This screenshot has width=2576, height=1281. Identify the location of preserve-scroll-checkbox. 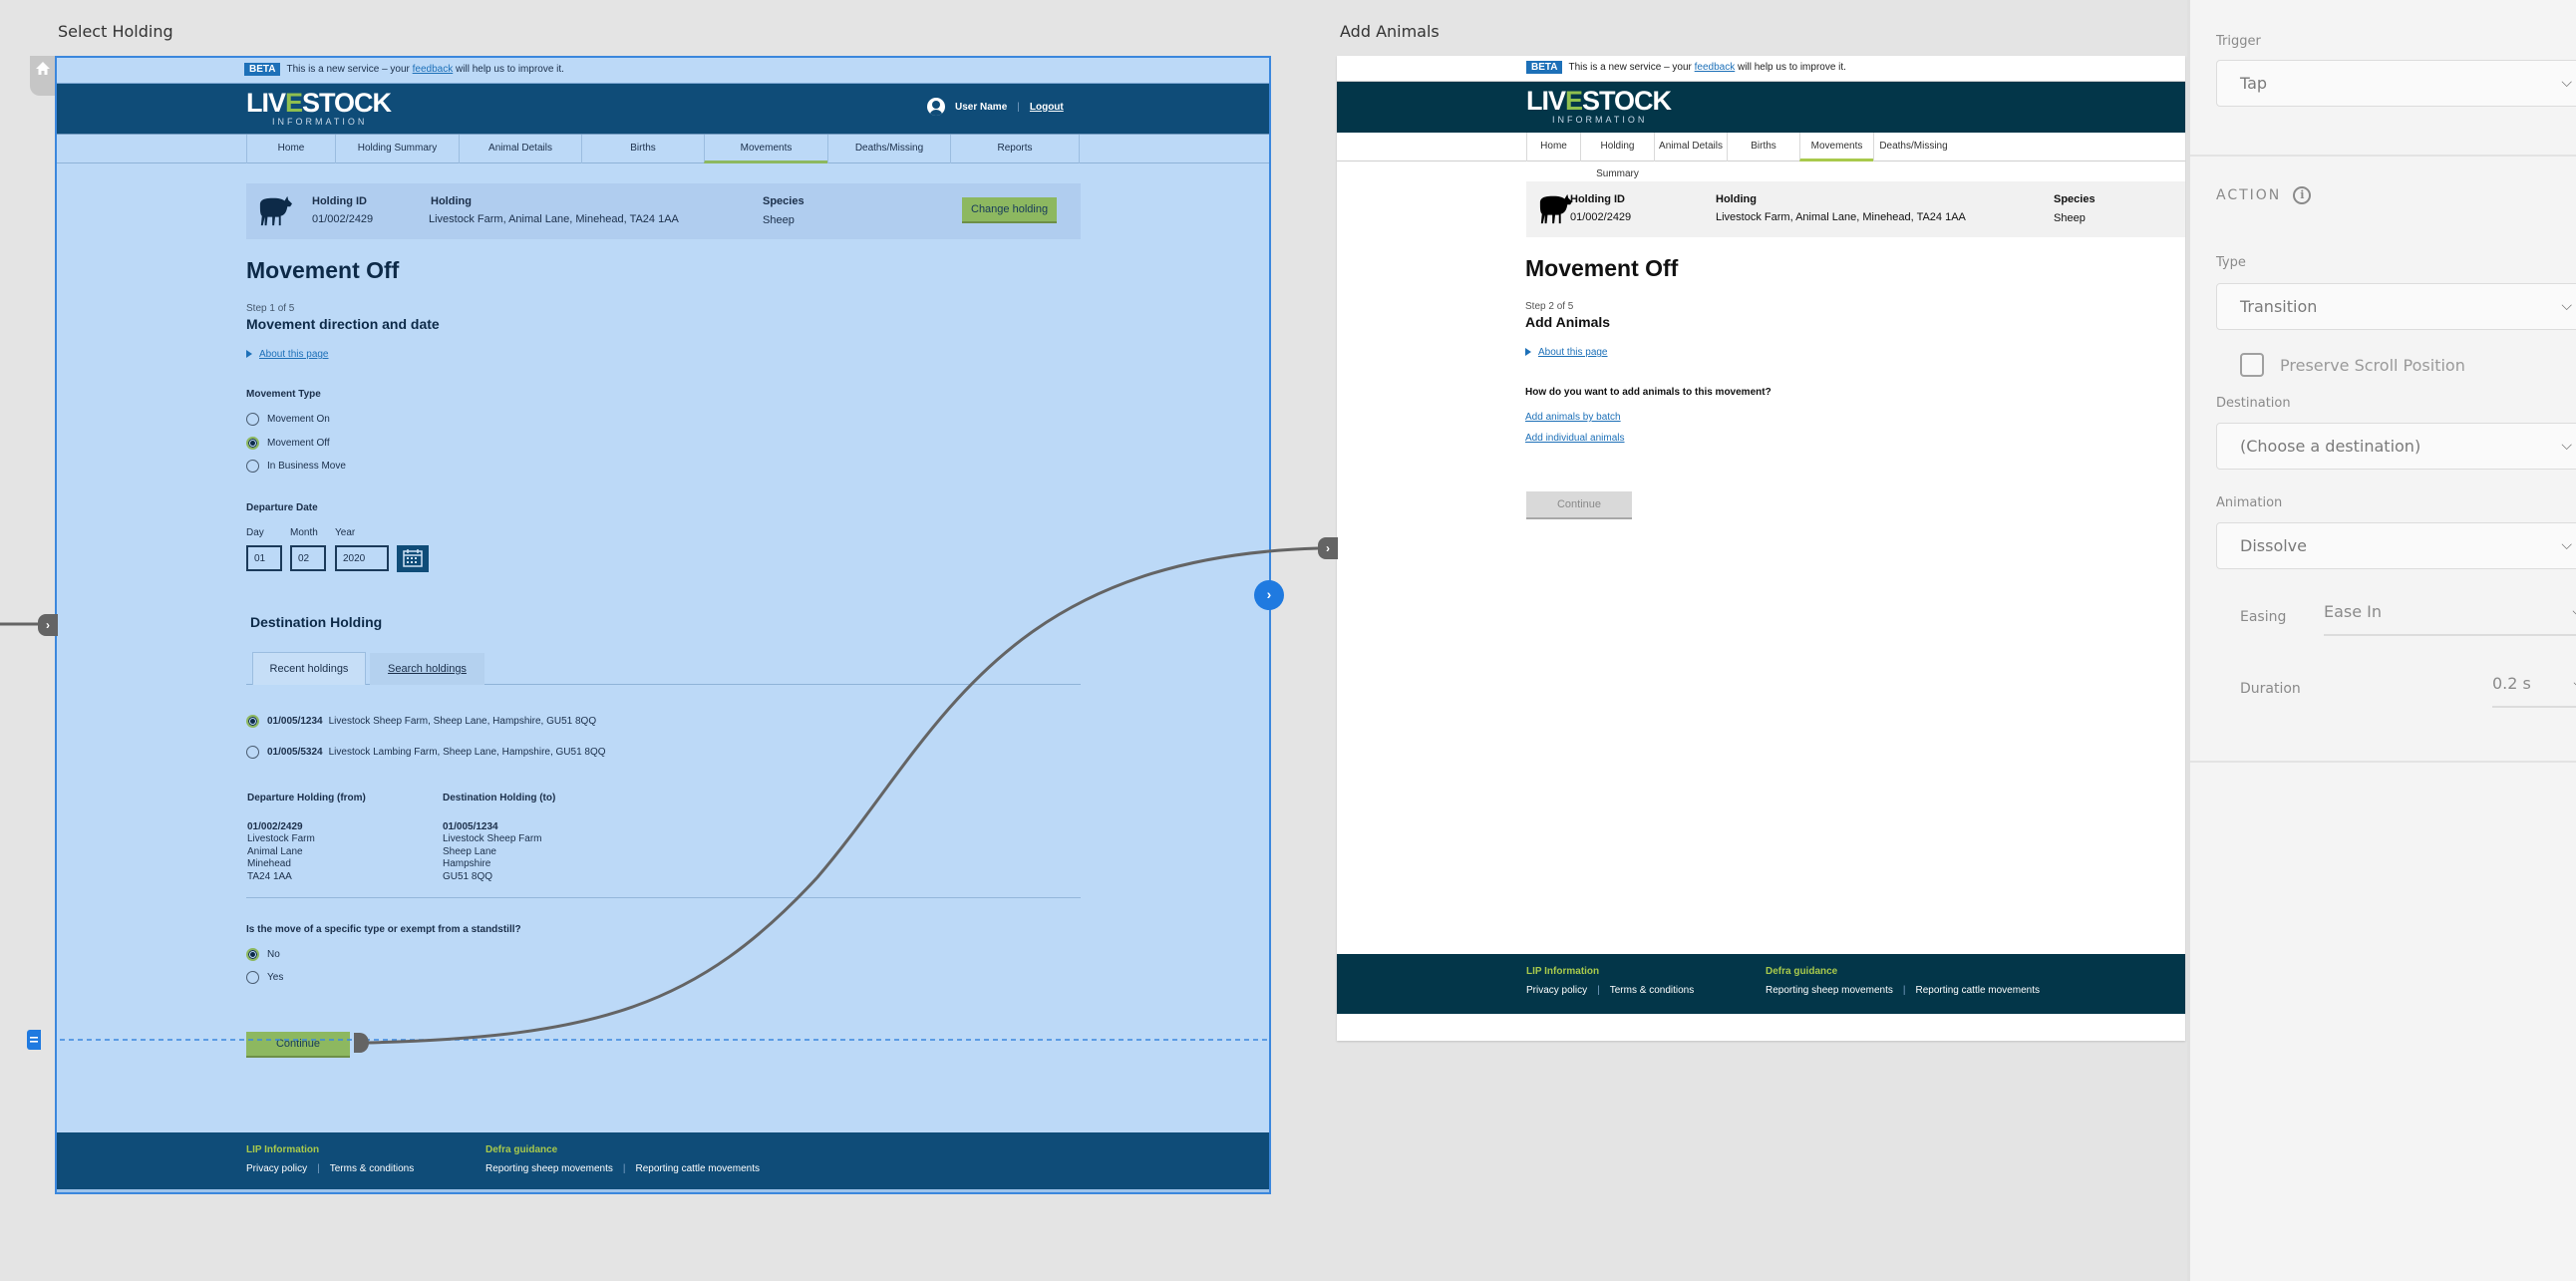
(2252, 365).